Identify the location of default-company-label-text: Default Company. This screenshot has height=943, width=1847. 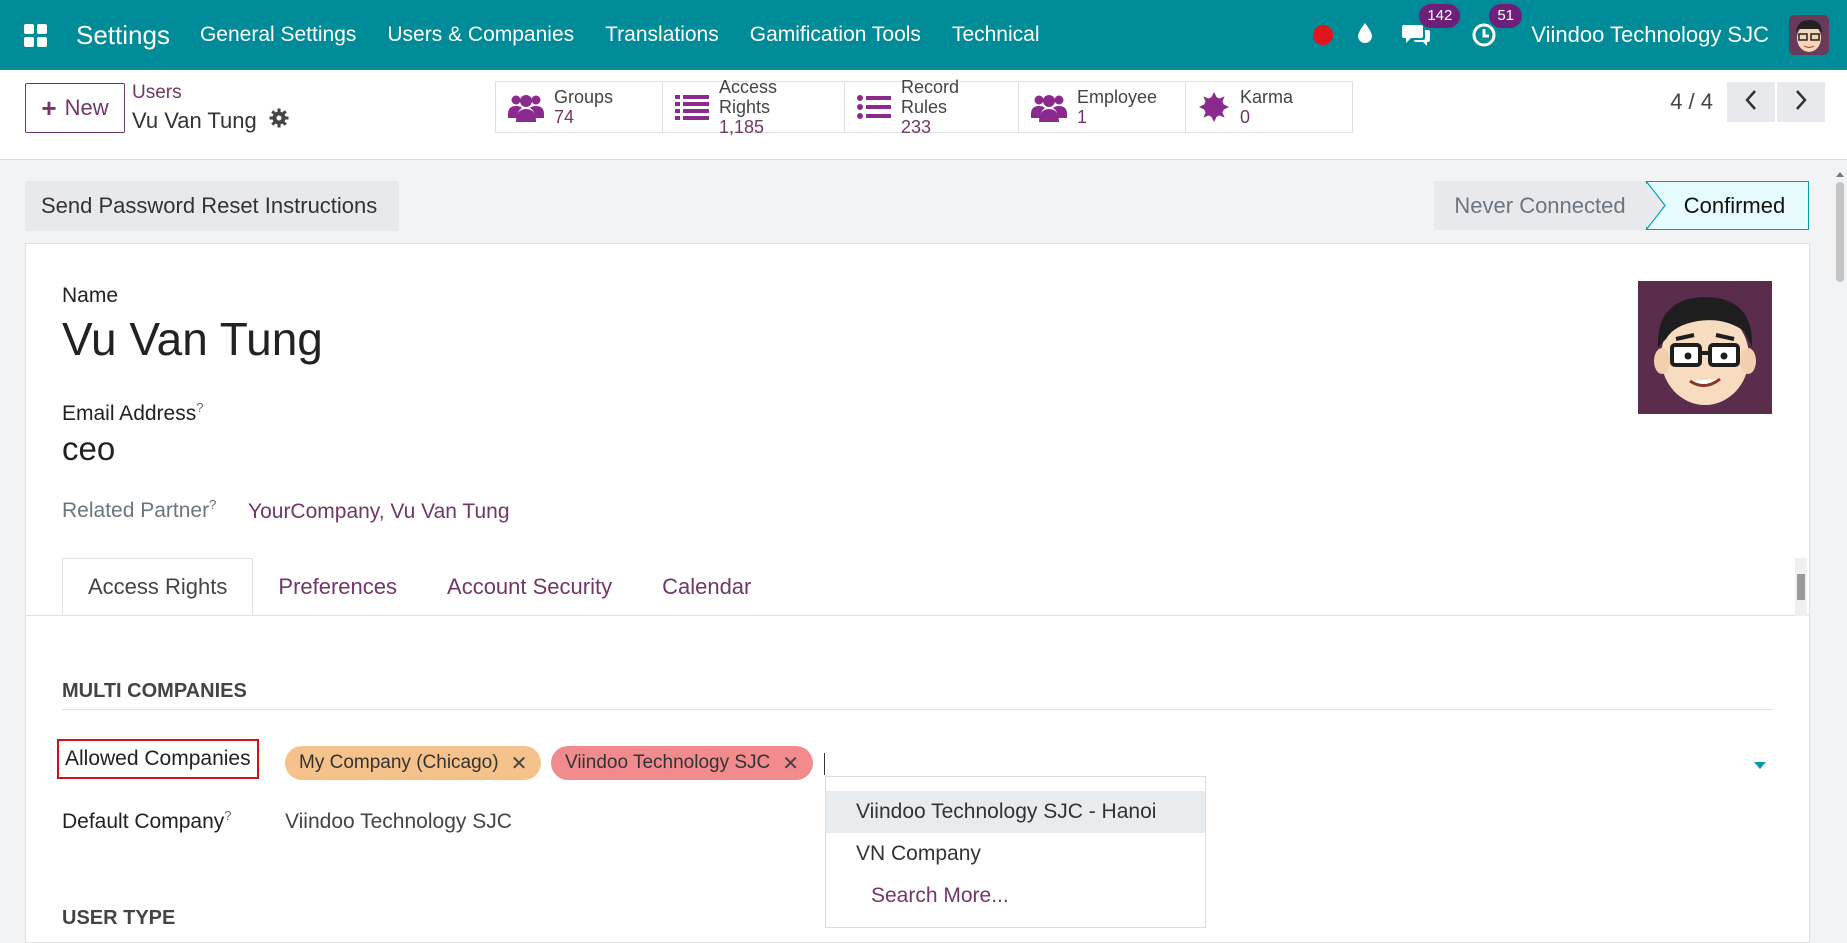
(143, 821).